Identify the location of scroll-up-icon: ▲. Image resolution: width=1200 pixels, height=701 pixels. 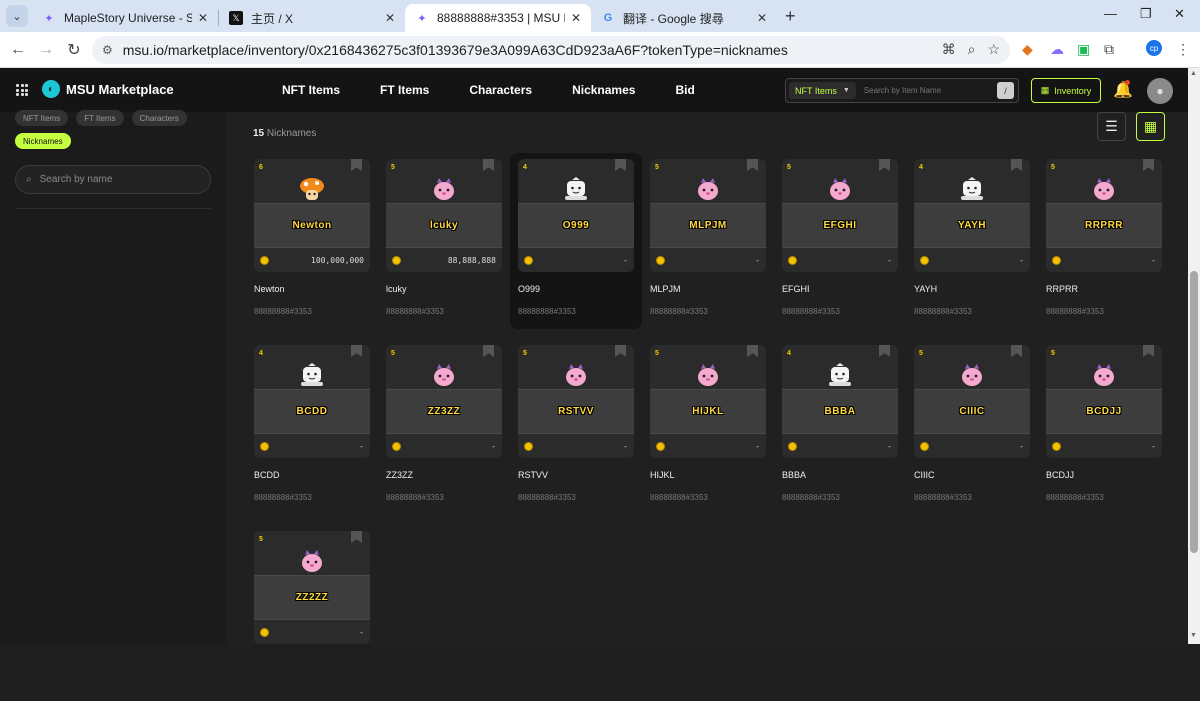
(1193, 73).